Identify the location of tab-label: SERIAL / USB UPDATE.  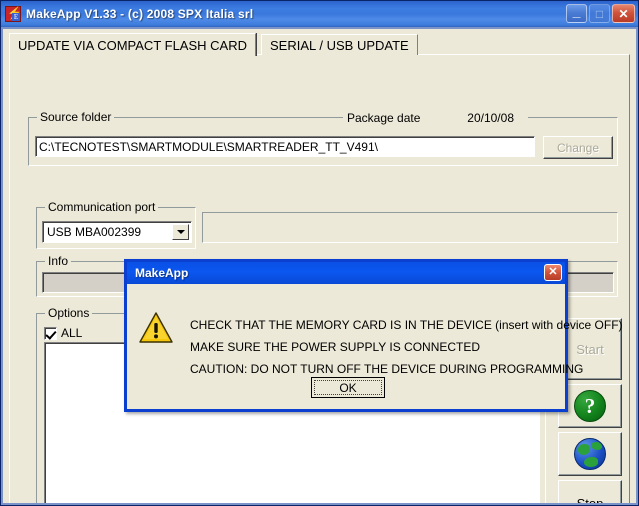
(339, 45).